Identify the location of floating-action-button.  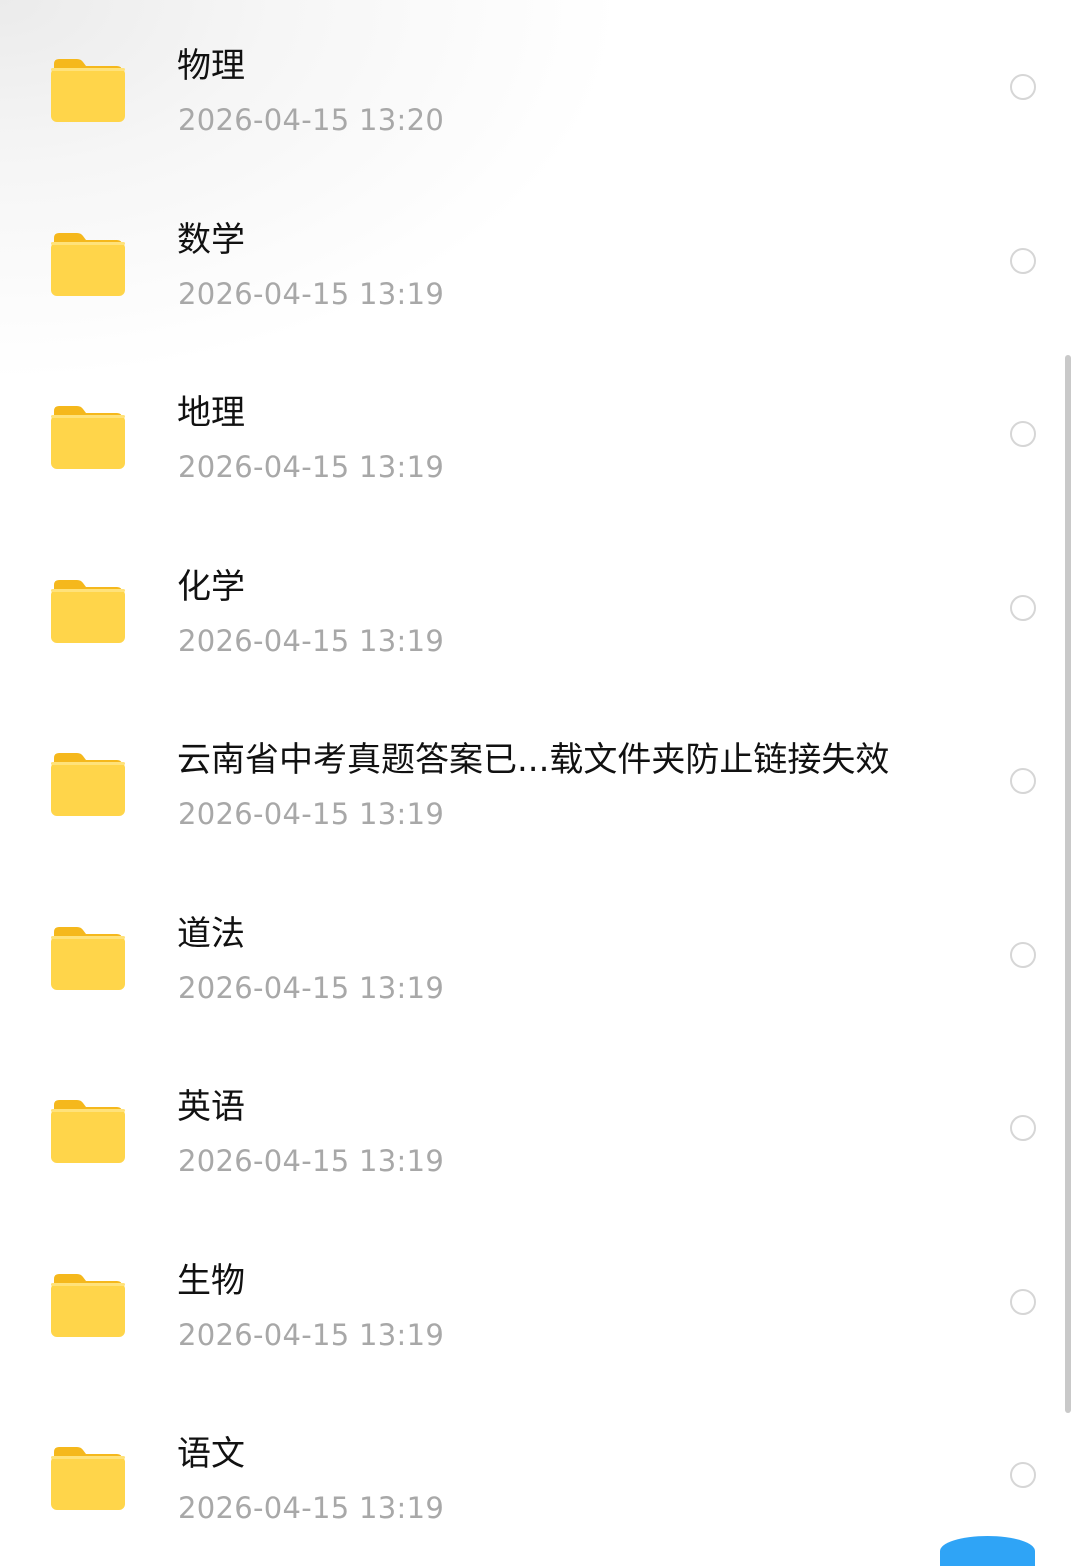
(987, 1551).